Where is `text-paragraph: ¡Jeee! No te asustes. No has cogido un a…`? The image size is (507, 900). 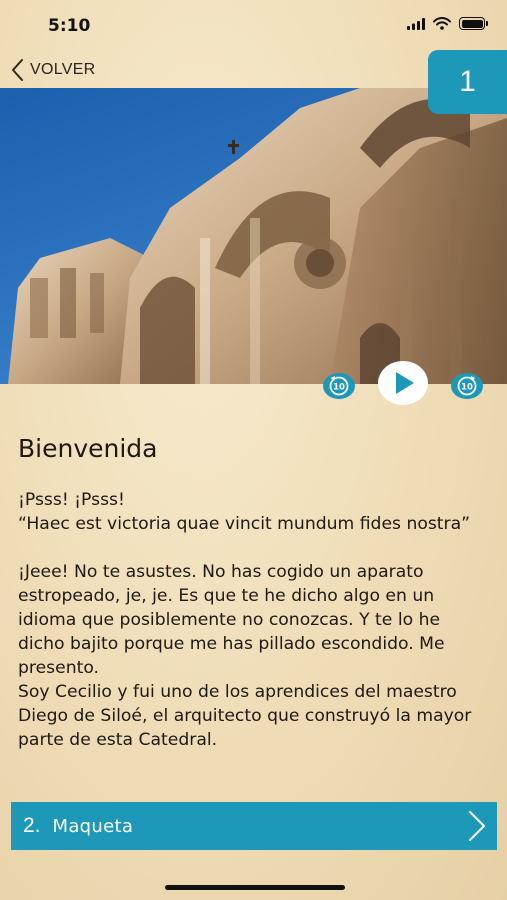 text-paragraph: ¡Jeee! No te asustes. No has cogido un a… is located at coordinates (231, 620).